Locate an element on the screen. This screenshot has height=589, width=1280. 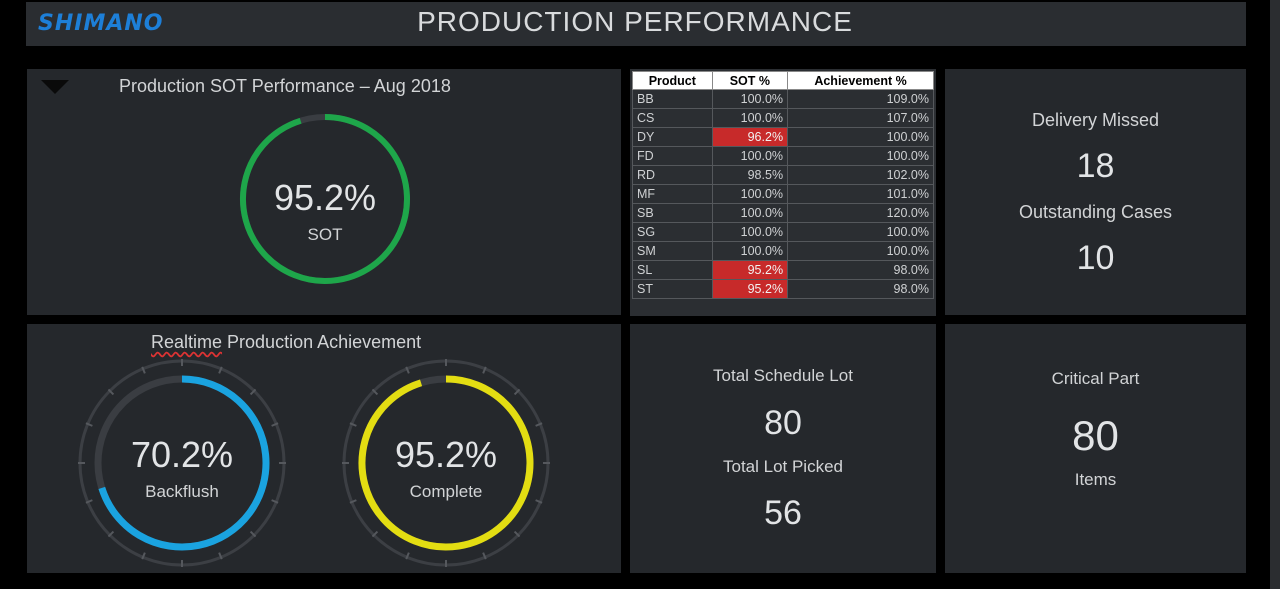
table-row: SM 100.0% 100.0% is located at coordinates (783, 251).